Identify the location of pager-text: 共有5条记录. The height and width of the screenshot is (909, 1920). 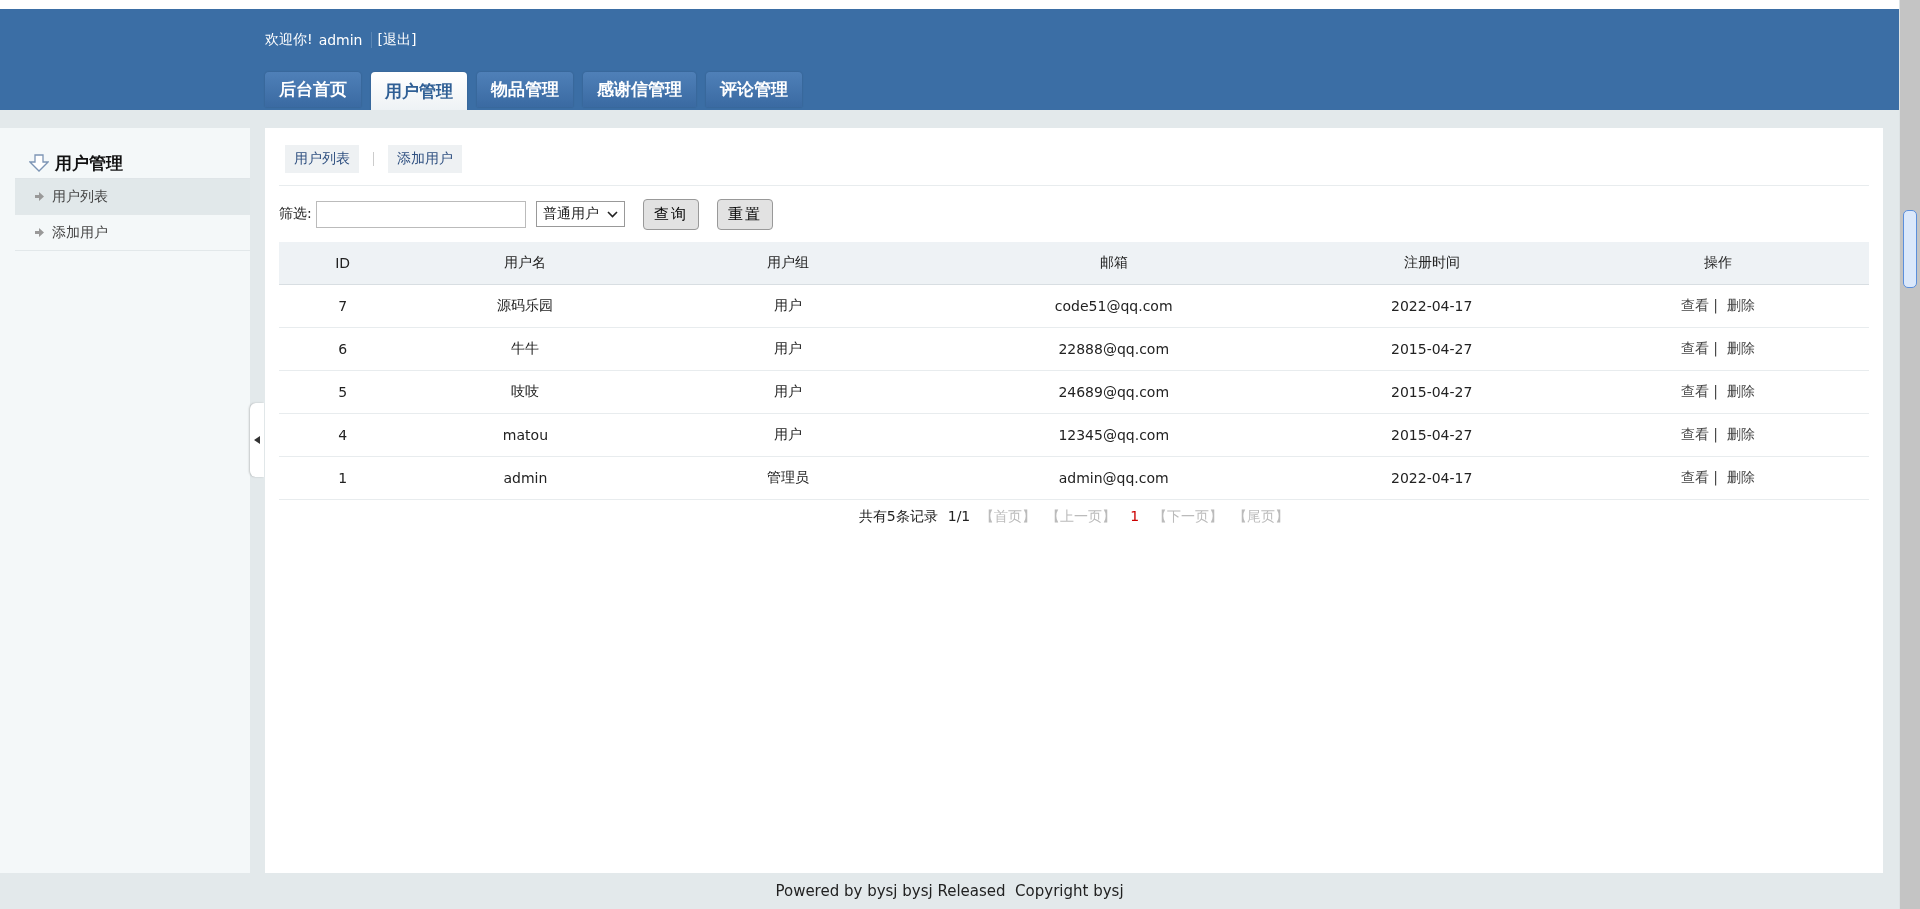
(898, 517).